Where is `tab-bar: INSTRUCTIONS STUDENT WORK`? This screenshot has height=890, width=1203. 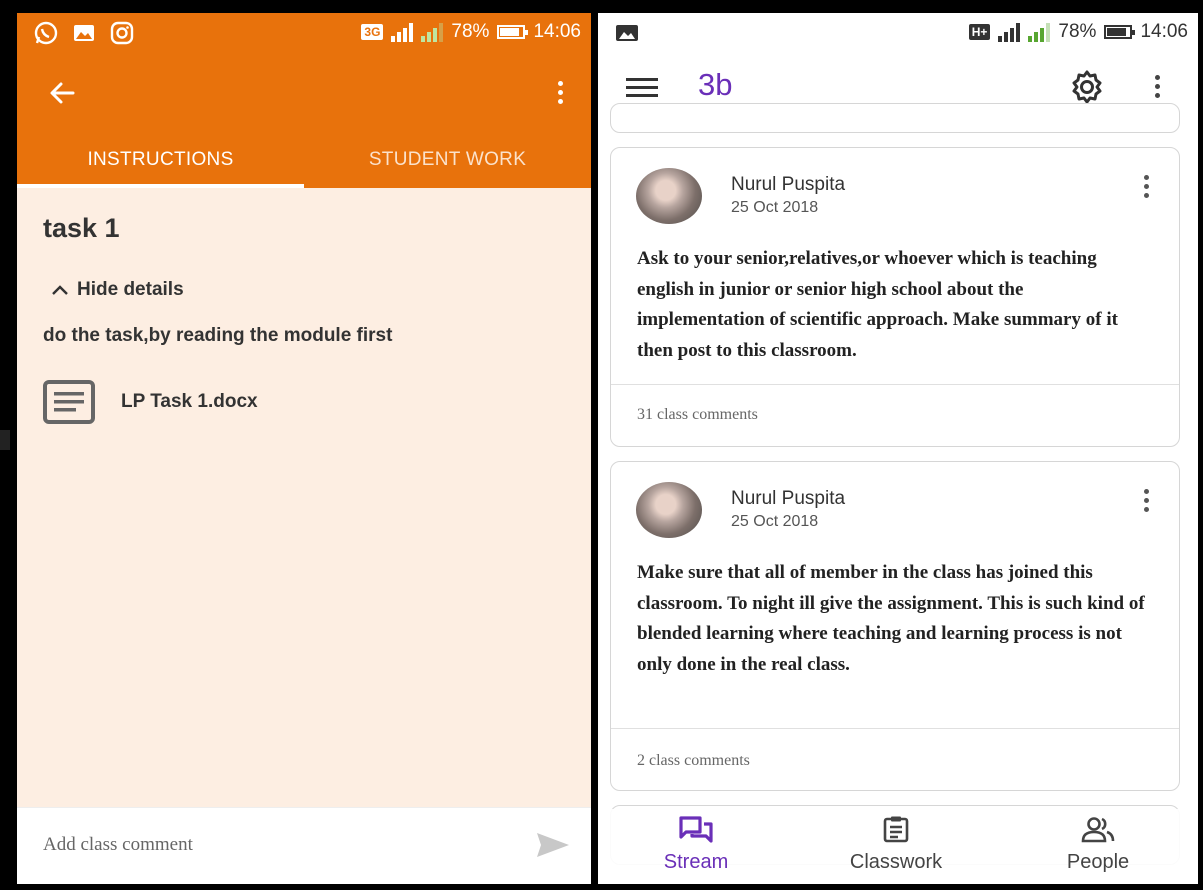 tab-bar: INSTRUCTIONS STUDENT WORK is located at coordinates (304, 165).